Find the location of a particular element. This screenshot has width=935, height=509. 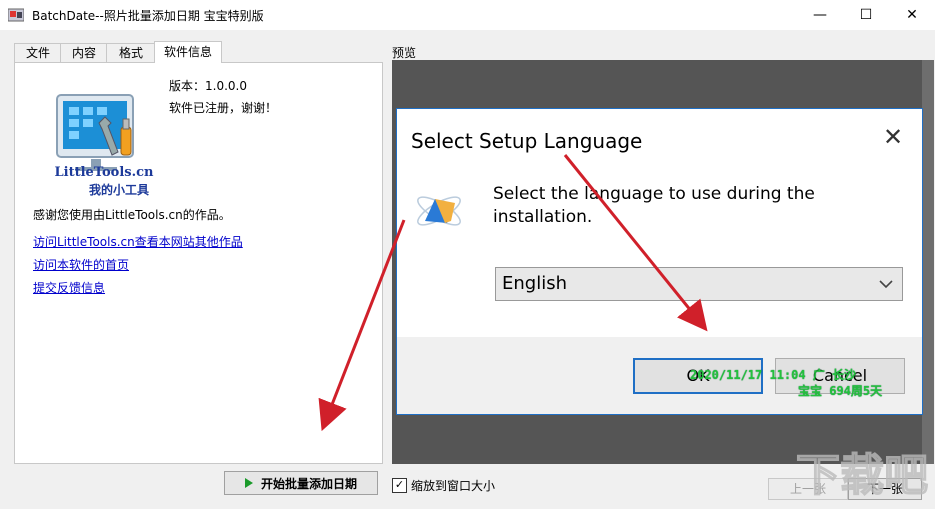

fit-window-option: ✓ 缩放到窗口大小 is located at coordinates (443, 485).